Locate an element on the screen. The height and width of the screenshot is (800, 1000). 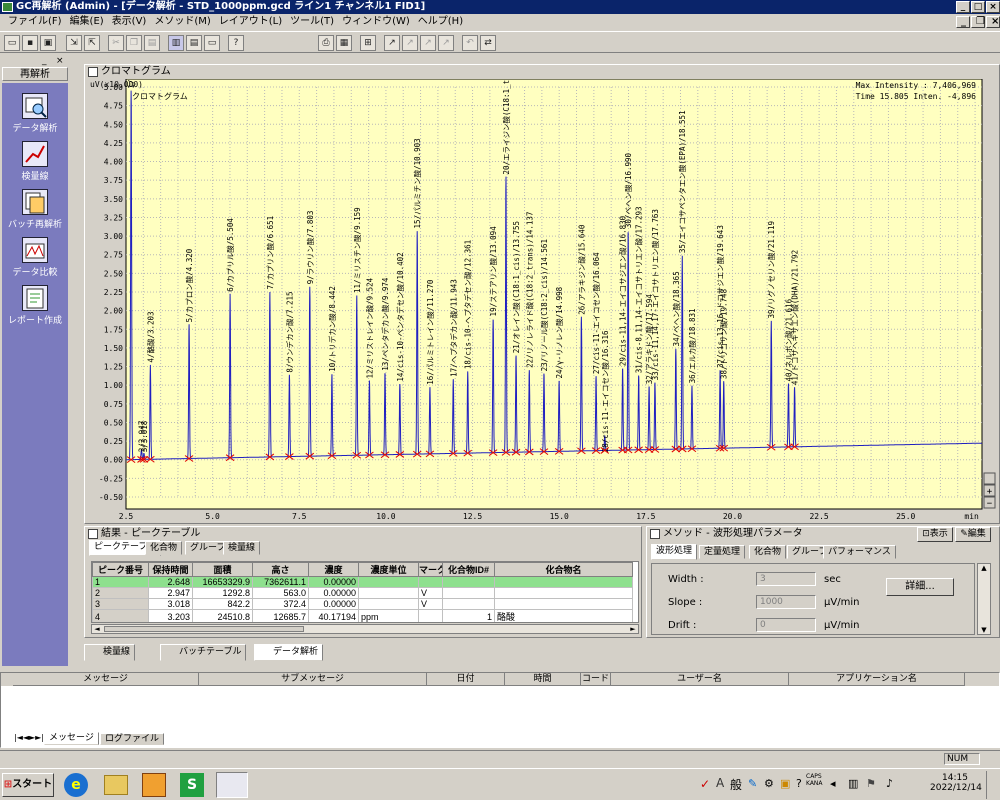
method-vscrollbar: ▲ ▼ is located at coordinates (984, 599).